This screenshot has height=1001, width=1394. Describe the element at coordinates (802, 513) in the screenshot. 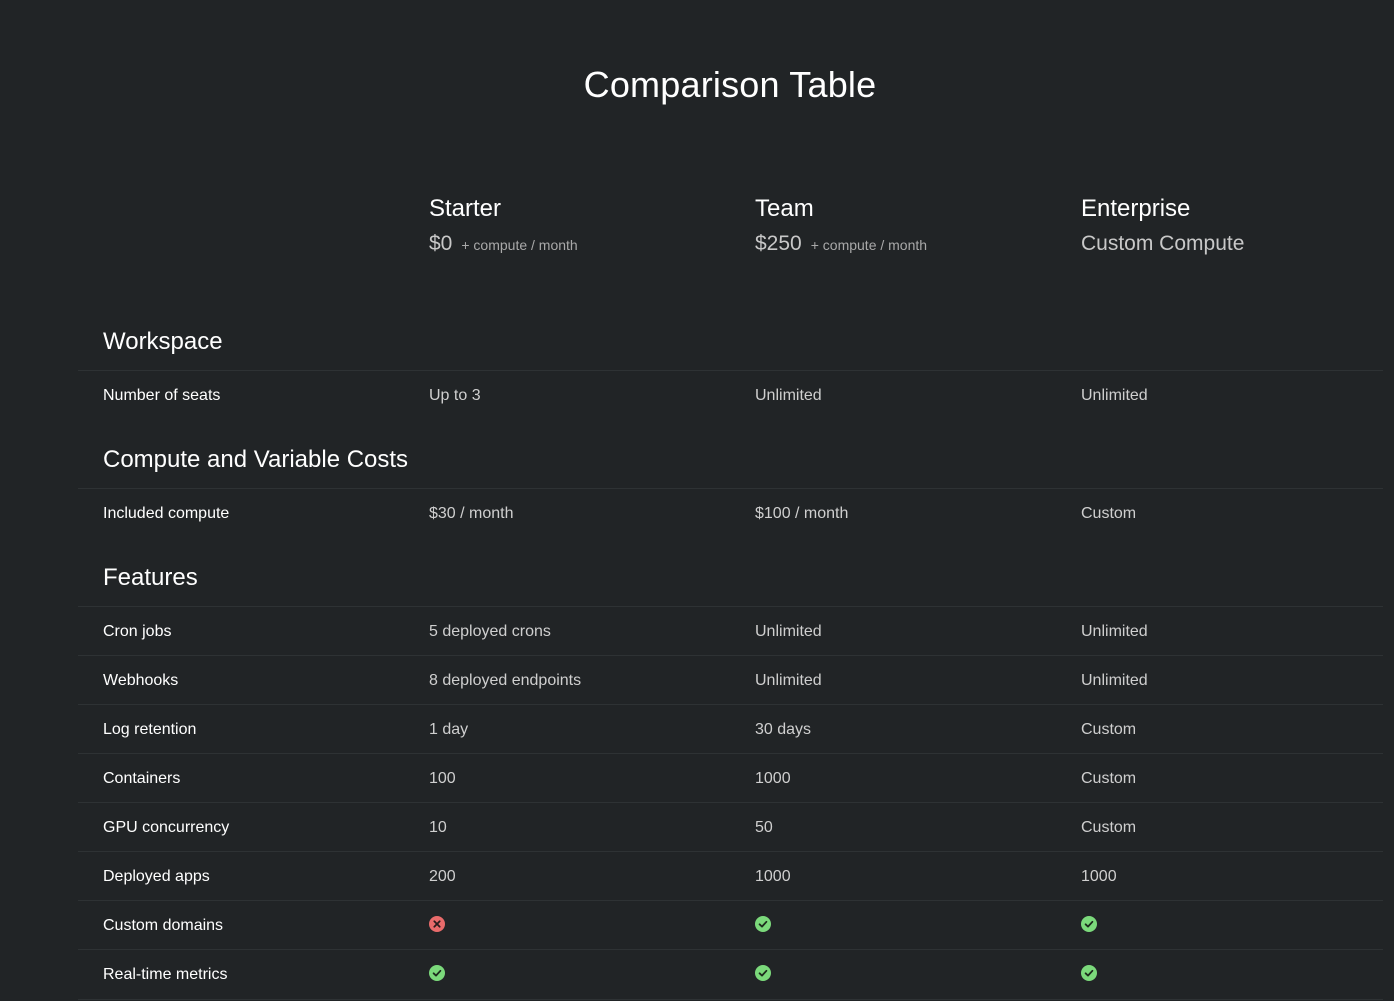

I see `cell-team: $100 / month` at that location.